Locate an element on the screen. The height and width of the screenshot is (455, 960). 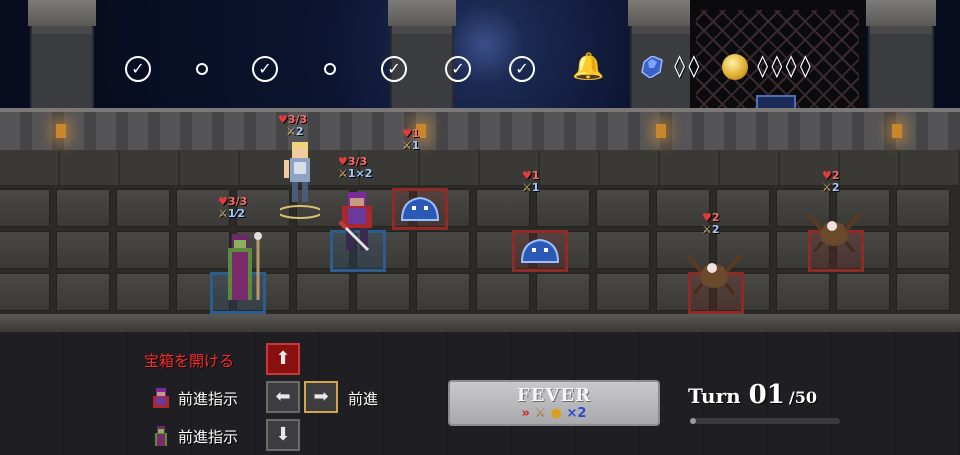
turn-counter: Turn 01/50 is located at coordinates (752, 395).